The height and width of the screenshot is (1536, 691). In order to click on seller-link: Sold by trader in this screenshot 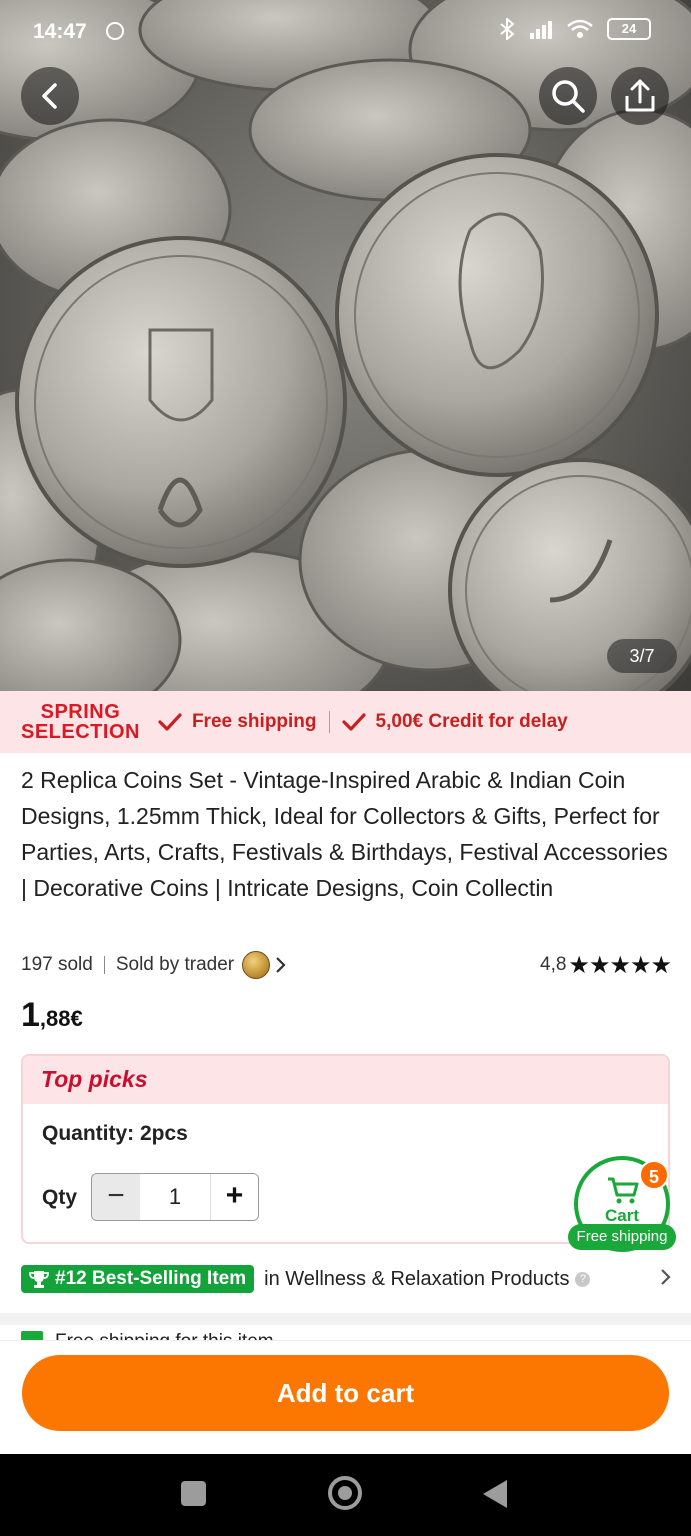, I will do `click(201, 965)`.